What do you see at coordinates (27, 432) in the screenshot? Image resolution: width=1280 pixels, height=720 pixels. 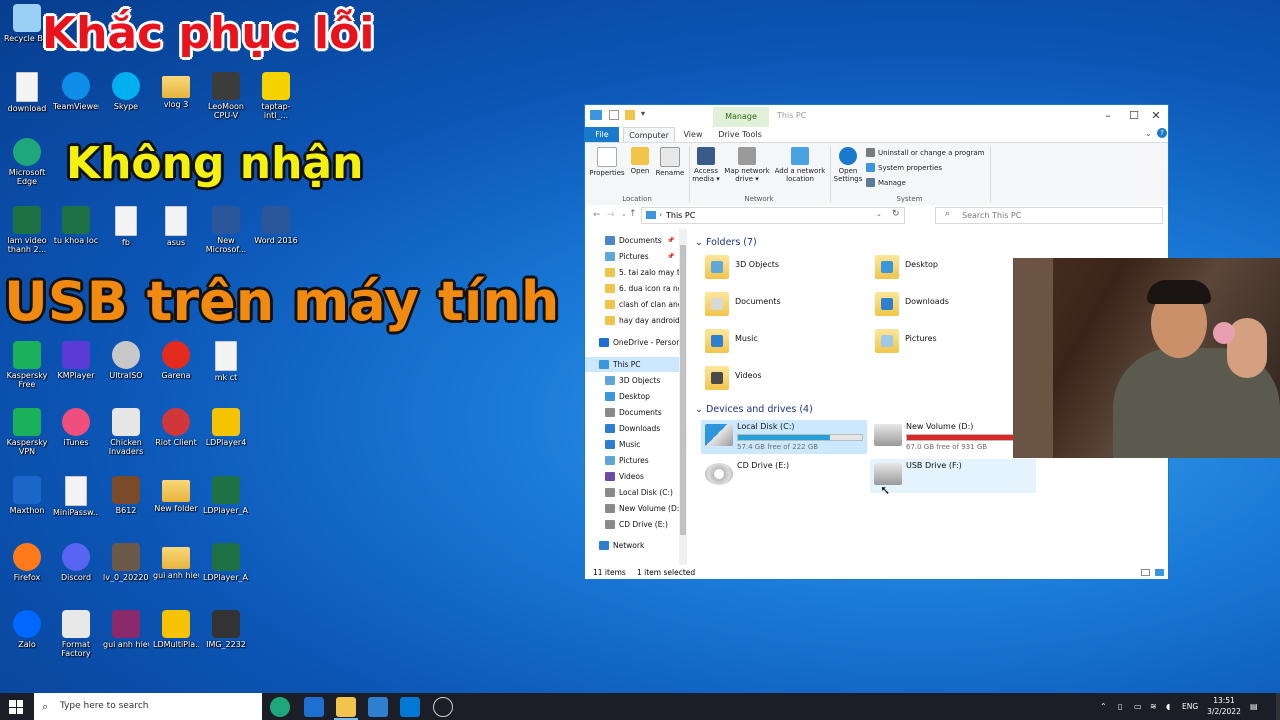 I see `desktop-icon: Kaspersky VPN` at bounding box center [27, 432].